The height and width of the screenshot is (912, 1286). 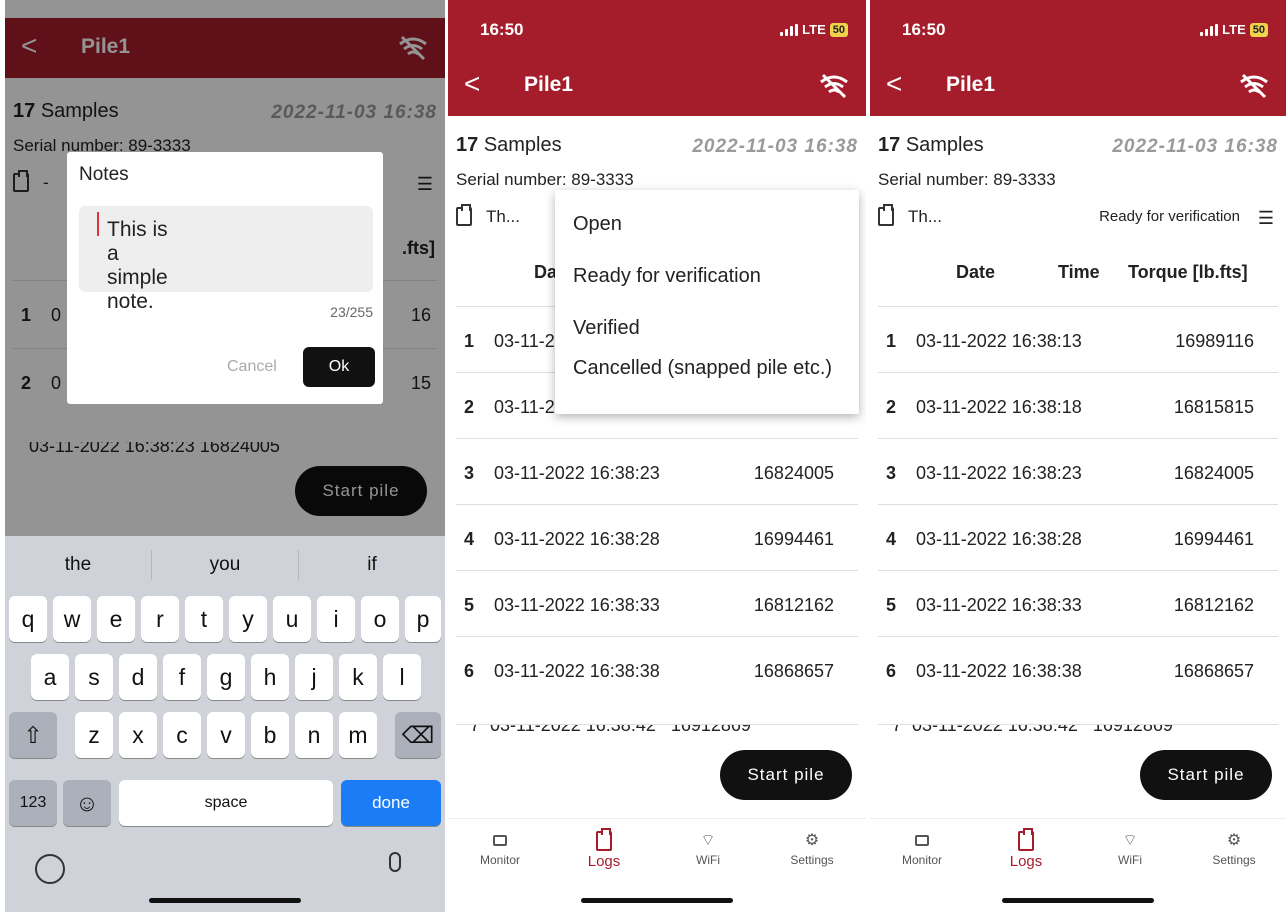 What do you see at coordinates (708, 276) in the screenshot?
I see `status-option-ready: Ready for verification` at bounding box center [708, 276].